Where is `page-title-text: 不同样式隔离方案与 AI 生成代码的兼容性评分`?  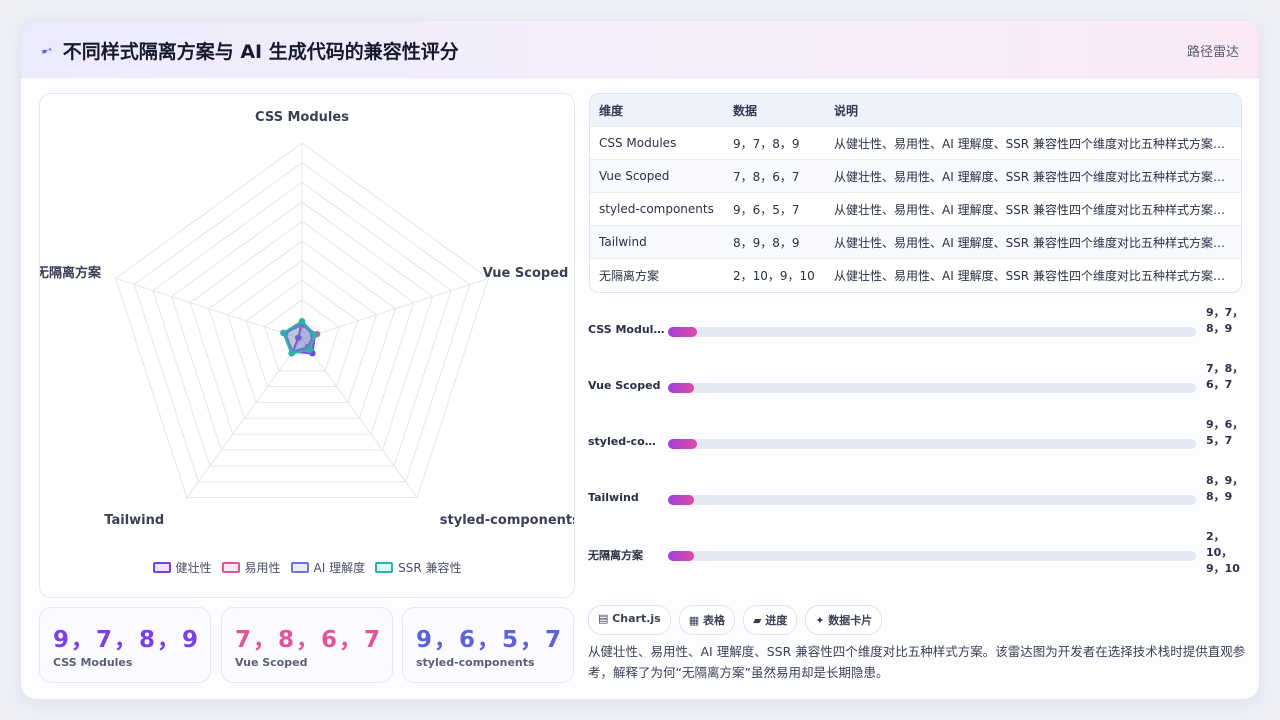 page-title-text: 不同样式隔离方案与 AI 生成代码的兼容性评分 is located at coordinates (260, 52).